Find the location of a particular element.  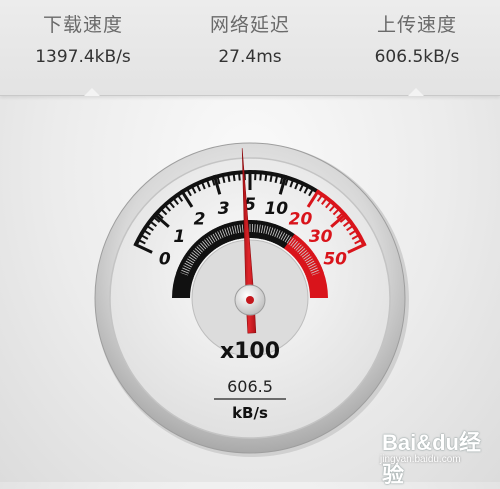

scale-label: 0 is located at coordinates (165, 259).